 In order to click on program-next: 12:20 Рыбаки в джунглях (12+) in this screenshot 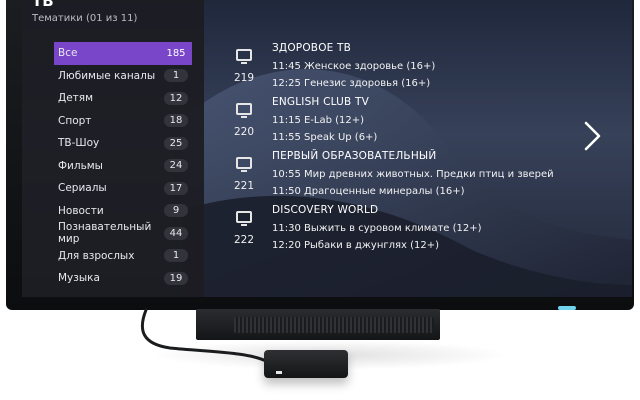, I will do `click(356, 245)`.